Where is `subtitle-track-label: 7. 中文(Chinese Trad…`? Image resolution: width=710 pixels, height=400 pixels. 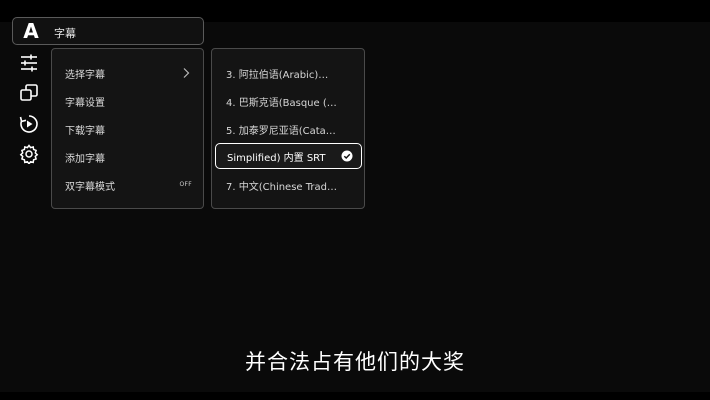
subtitle-track-label: 7. 中文(Chinese Trad… is located at coordinates (281, 187).